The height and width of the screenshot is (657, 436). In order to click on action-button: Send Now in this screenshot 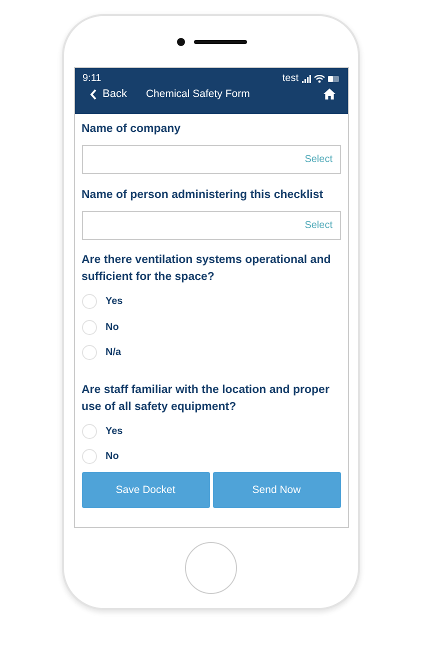, I will do `click(276, 490)`.